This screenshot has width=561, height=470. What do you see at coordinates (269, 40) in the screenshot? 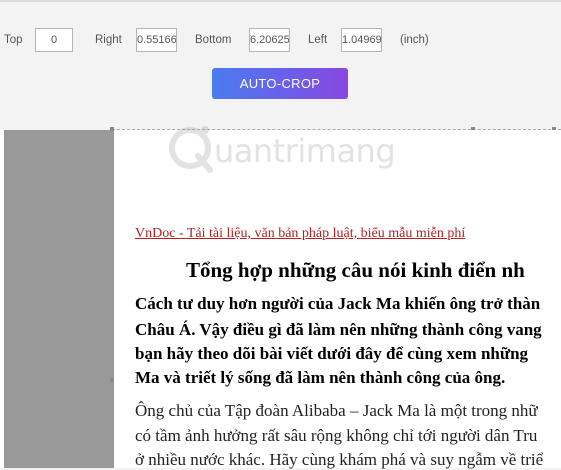
I see `bottom-input: 6.20625` at bounding box center [269, 40].